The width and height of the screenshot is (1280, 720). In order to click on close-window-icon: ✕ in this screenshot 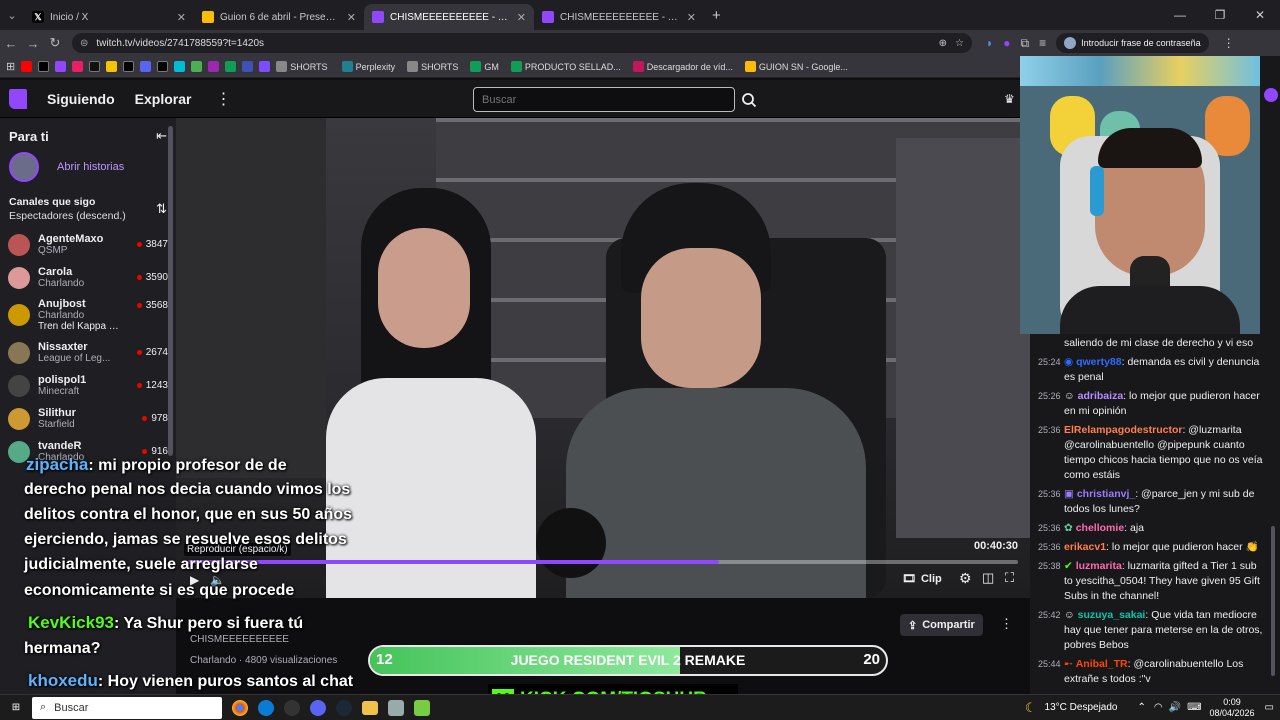, I will do `click(1260, 15)`.